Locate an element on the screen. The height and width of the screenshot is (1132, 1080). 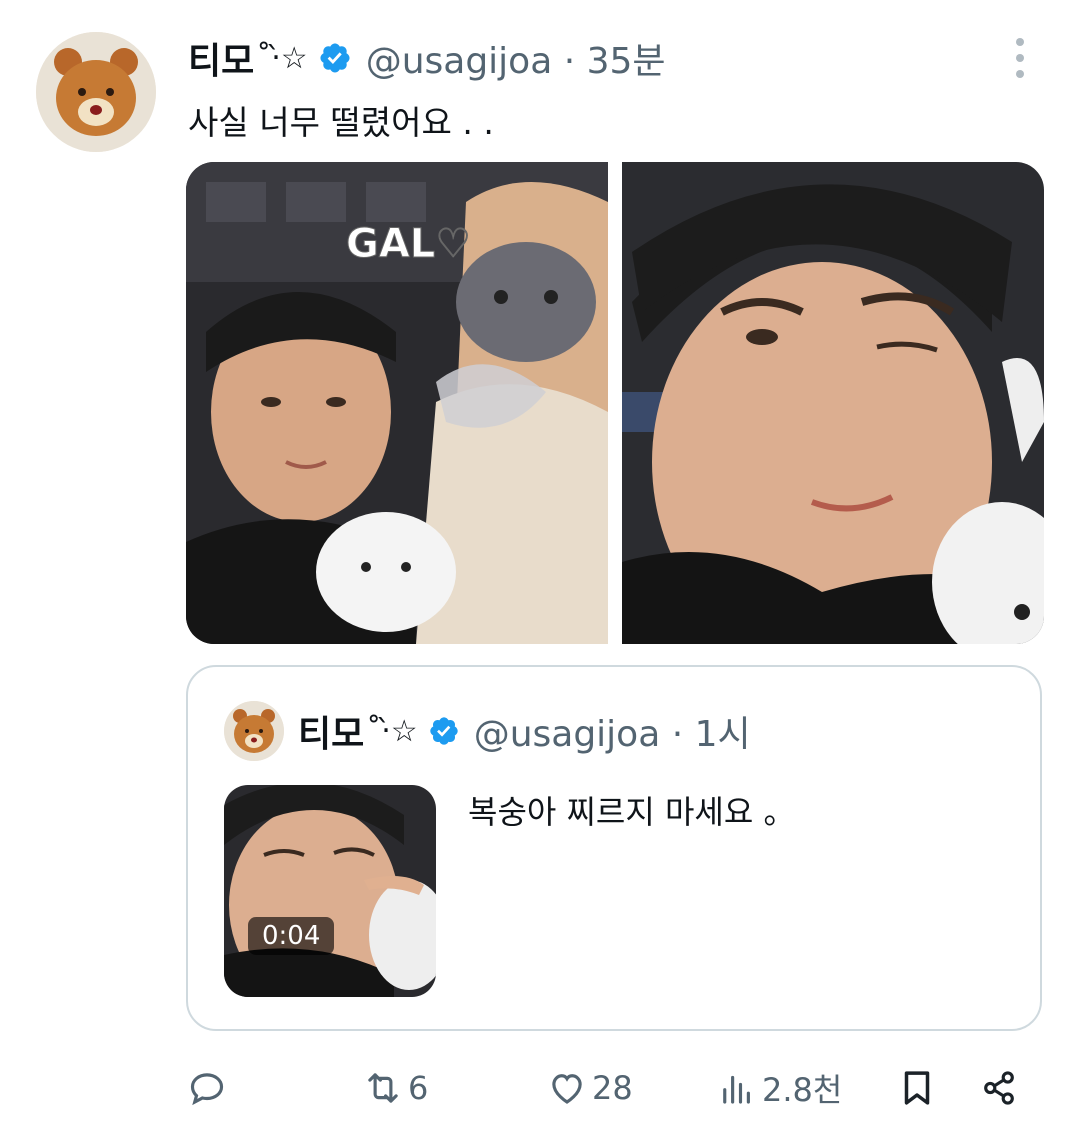
reply-icon is located at coordinates (207, 1089).